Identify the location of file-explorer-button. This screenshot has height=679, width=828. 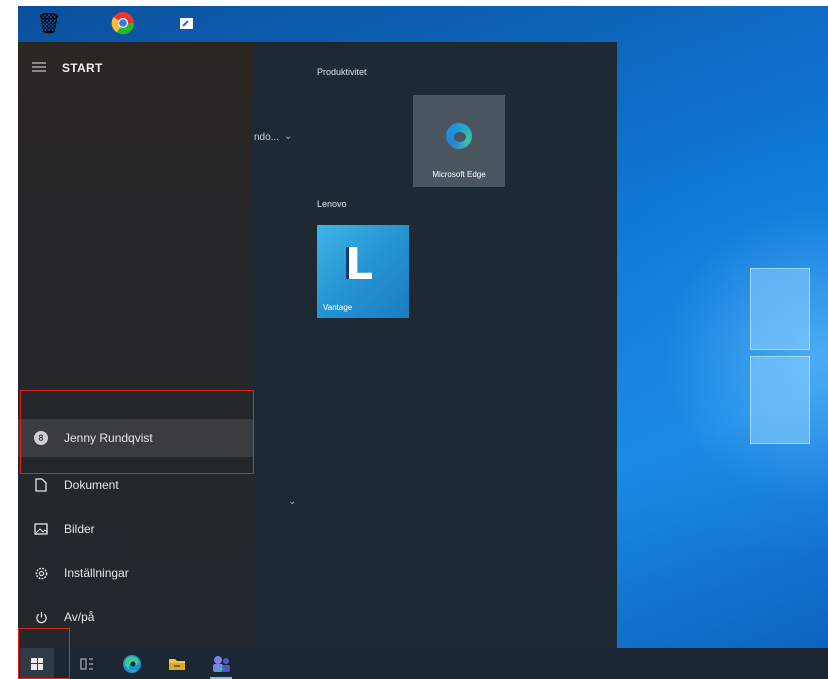
(177, 663).